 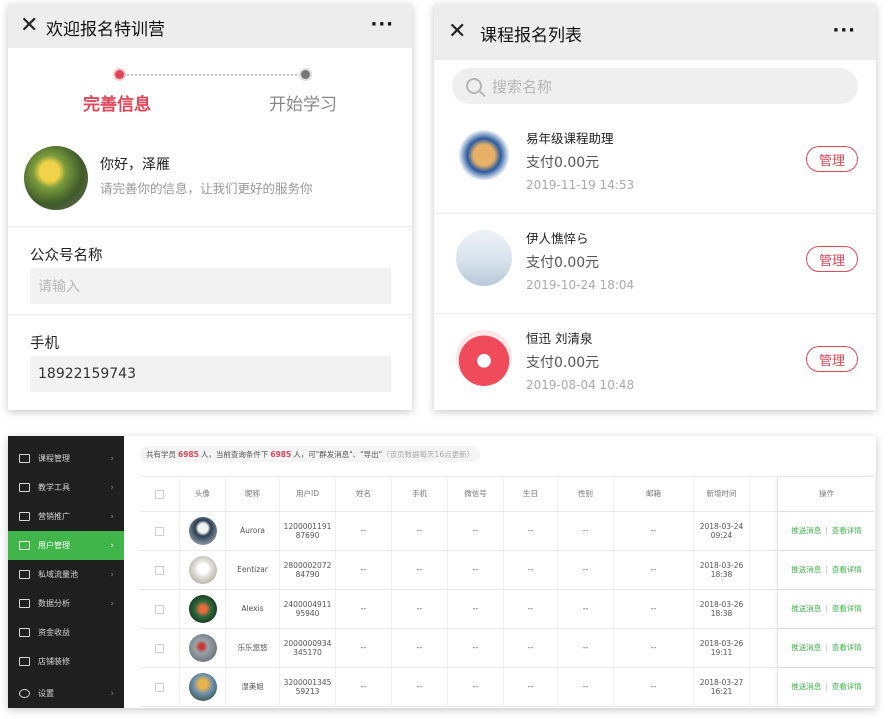 What do you see at coordinates (66, 487) in the screenshot?
I see `sidebar-item-tools: 教学工具 ›` at bounding box center [66, 487].